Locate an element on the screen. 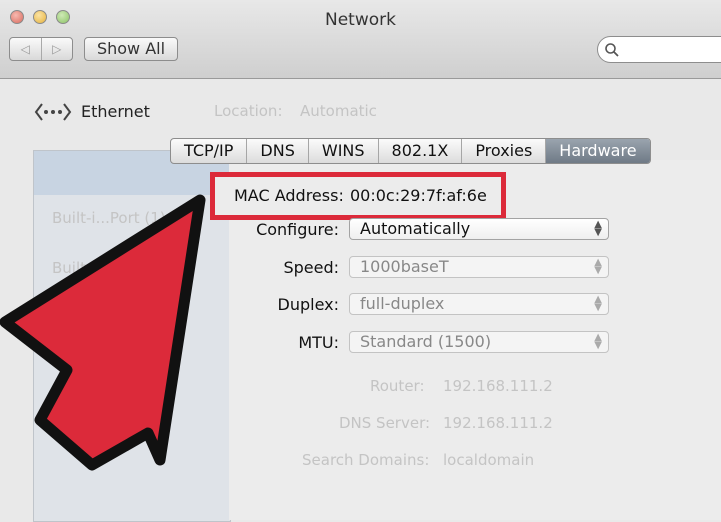 Image resolution: width=721 pixels, height=522 pixels. tab-hardware: Hardware is located at coordinates (597, 151).